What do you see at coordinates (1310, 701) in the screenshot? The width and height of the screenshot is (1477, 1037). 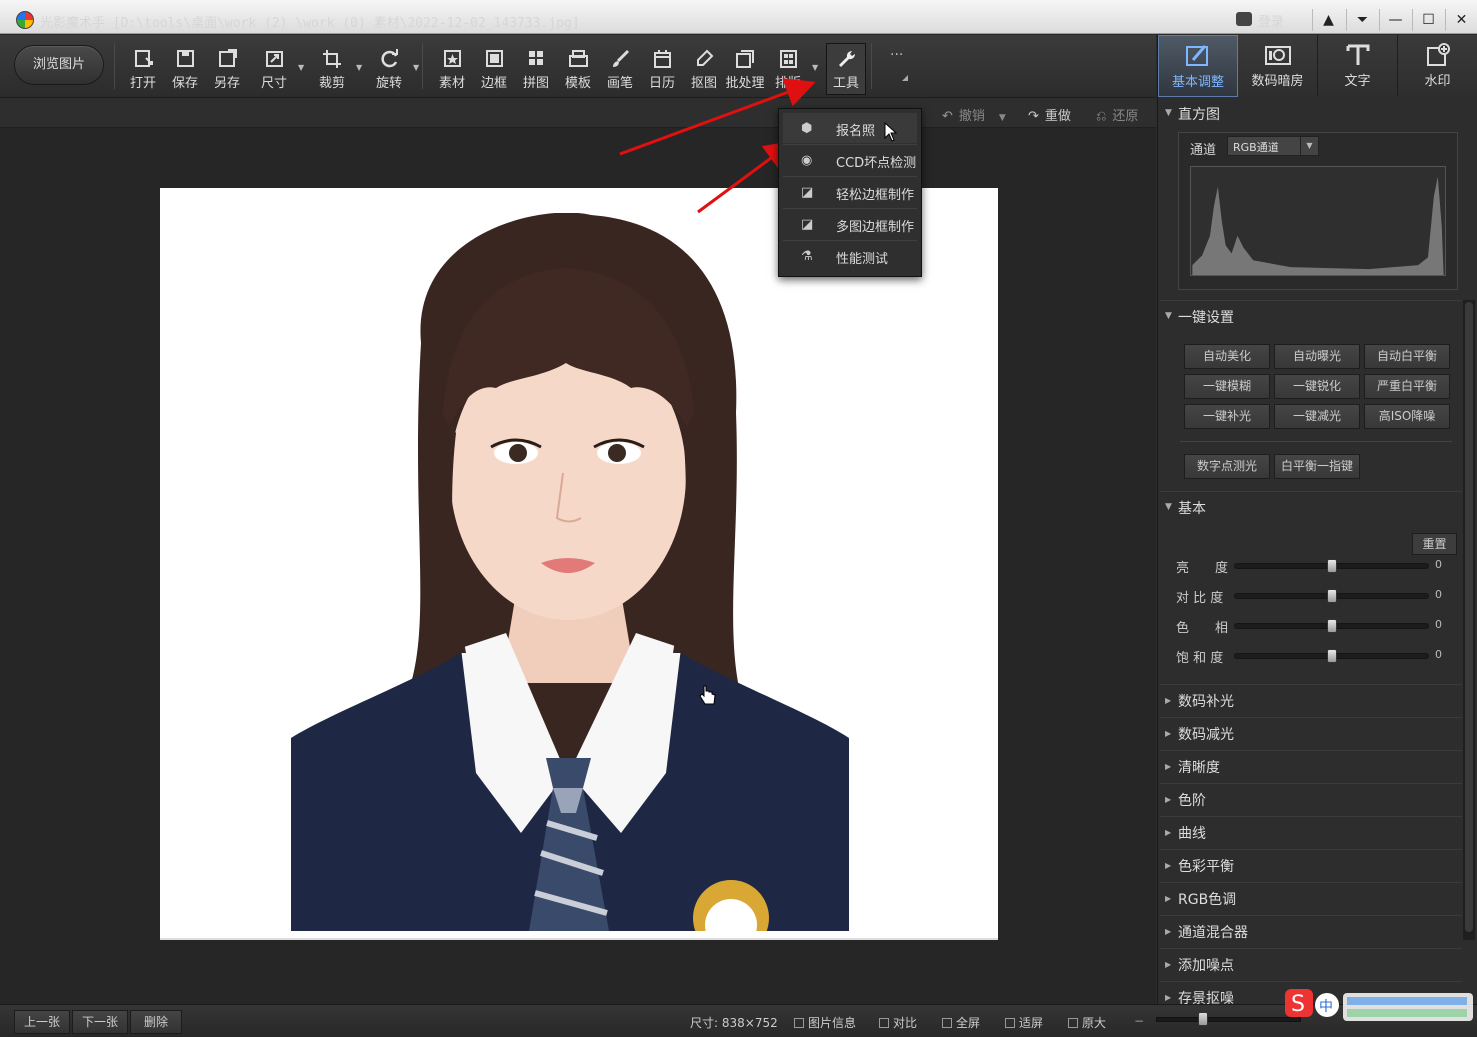 I see `section-collapsed: ▶ 数码补光` at bounding box center [1310, 701].